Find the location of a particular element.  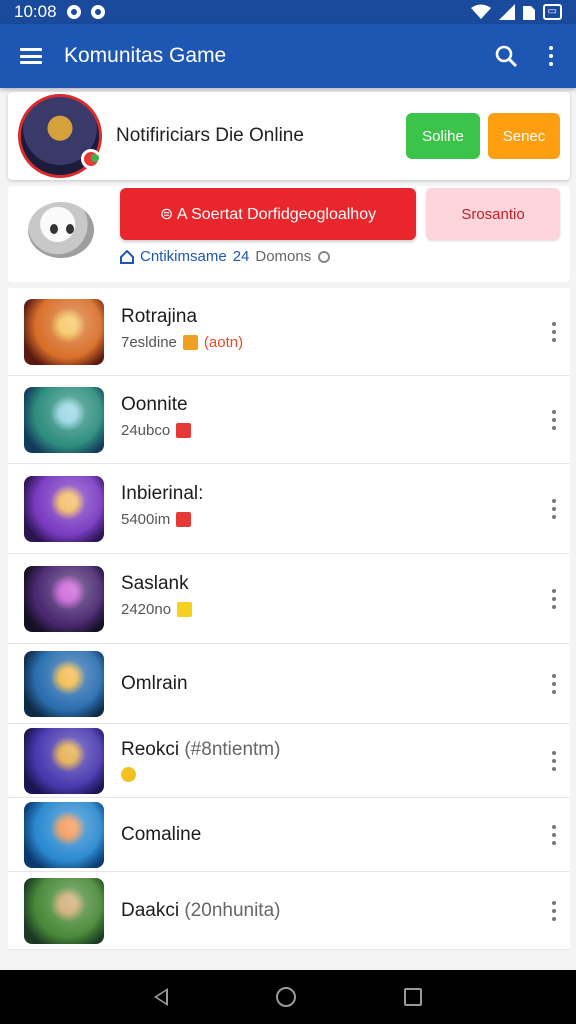

game-name: Saslank is located at coordinates (155, 583).